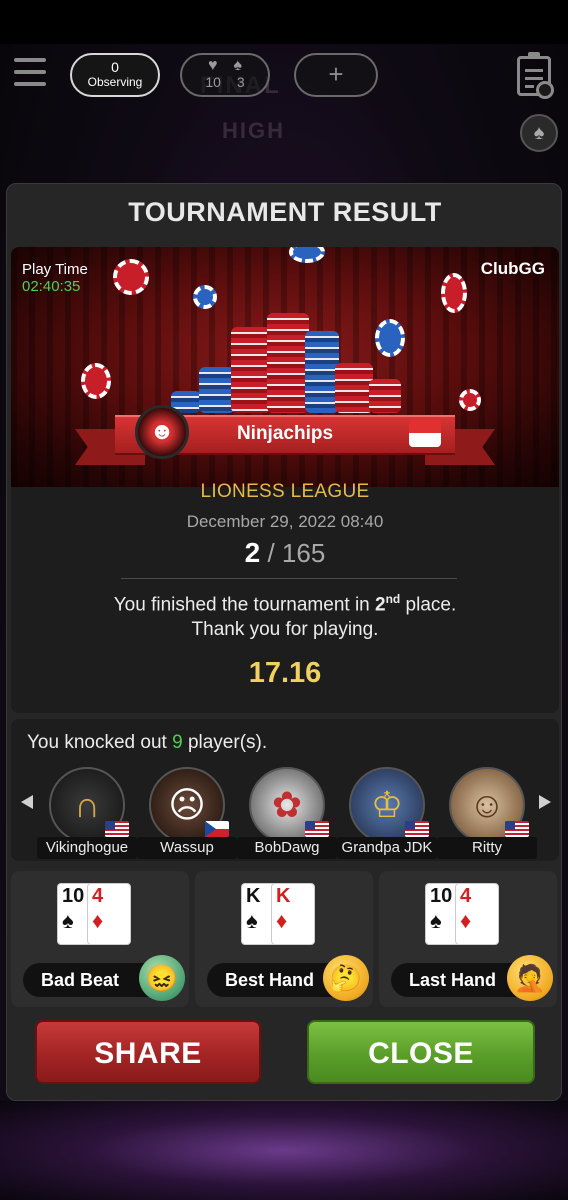 The image size is (568, 1200). What do you see at coordinates (270, 980) in the screenshot?
I see `best-hand-label: Best Hand` at bounding box center [270, 980].